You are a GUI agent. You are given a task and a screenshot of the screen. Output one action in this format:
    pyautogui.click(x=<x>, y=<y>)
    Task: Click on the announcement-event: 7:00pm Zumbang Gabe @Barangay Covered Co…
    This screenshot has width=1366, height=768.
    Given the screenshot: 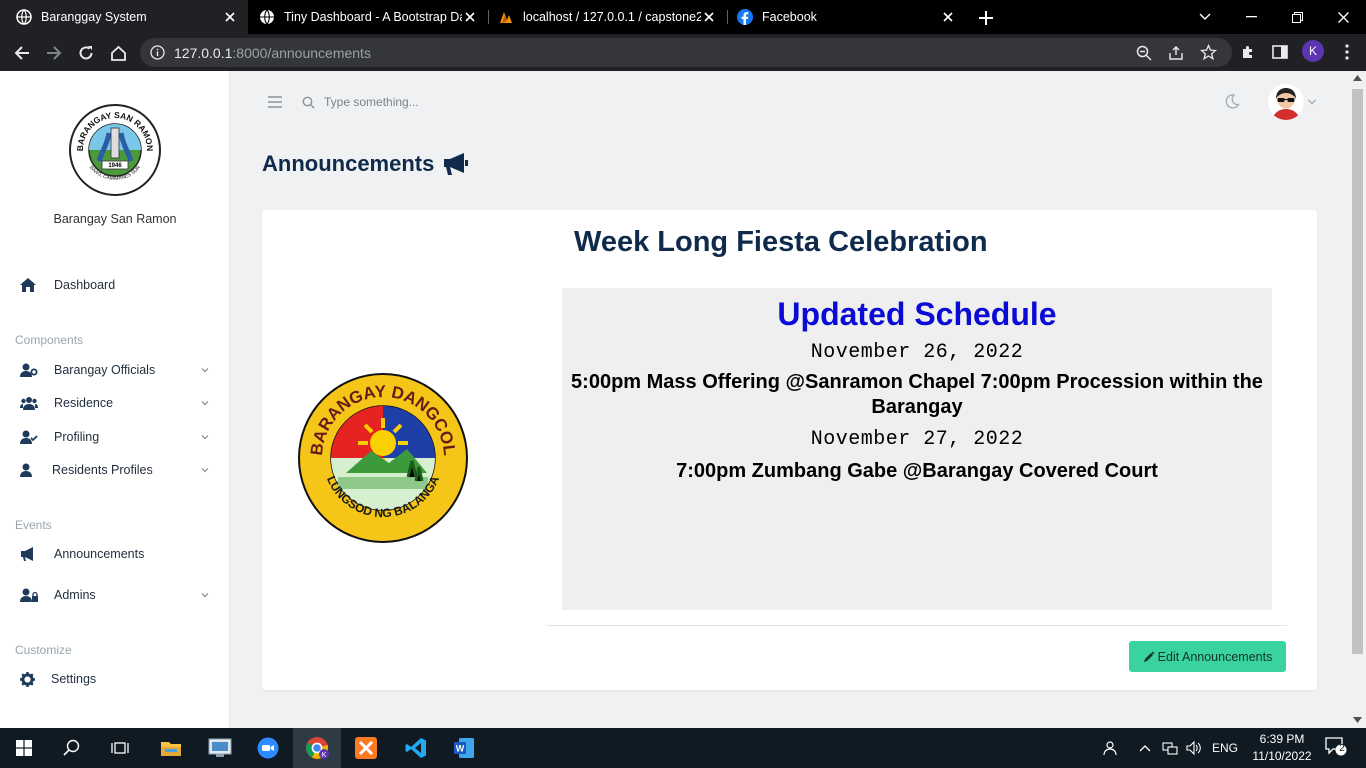 What is the action you would take?
    pyautogui.click(x=917, y=471)
    